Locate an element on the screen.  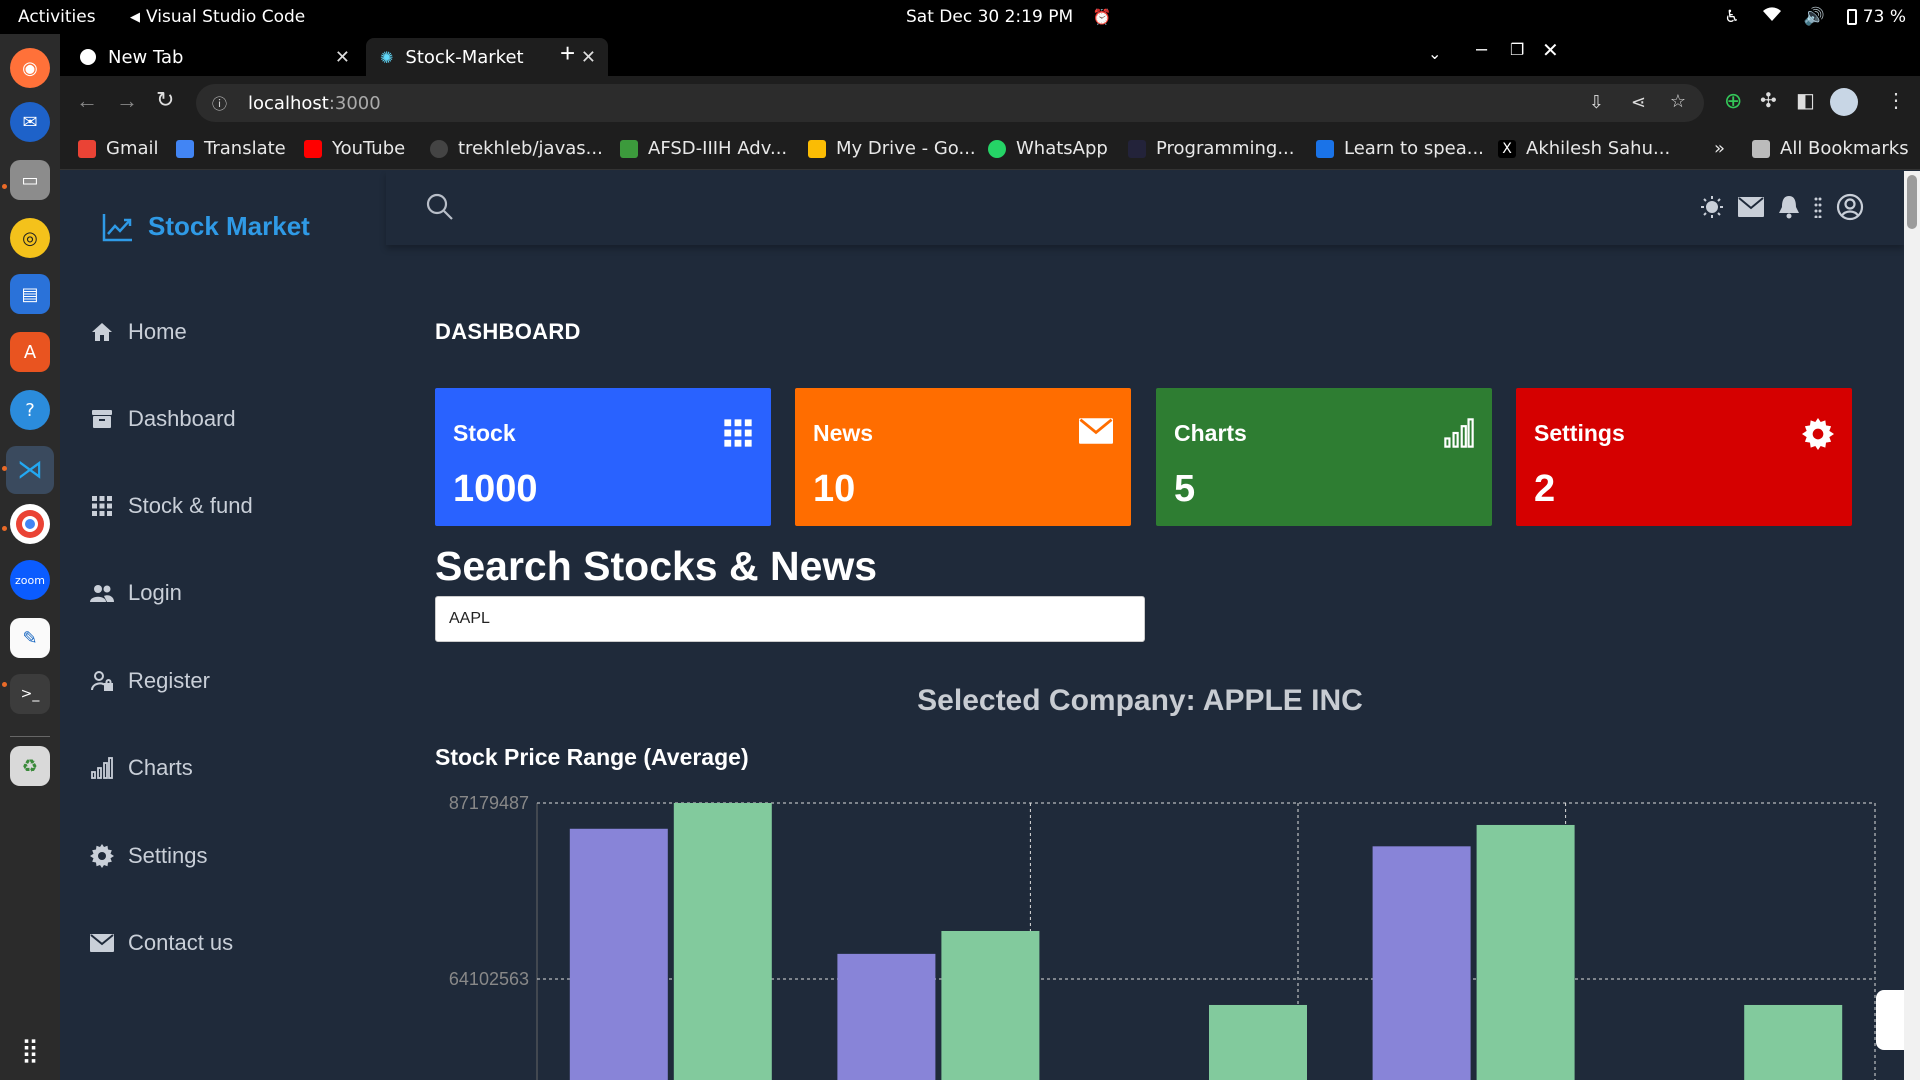
stock-card: Stock 1000 is located at coordinates (603, 457).